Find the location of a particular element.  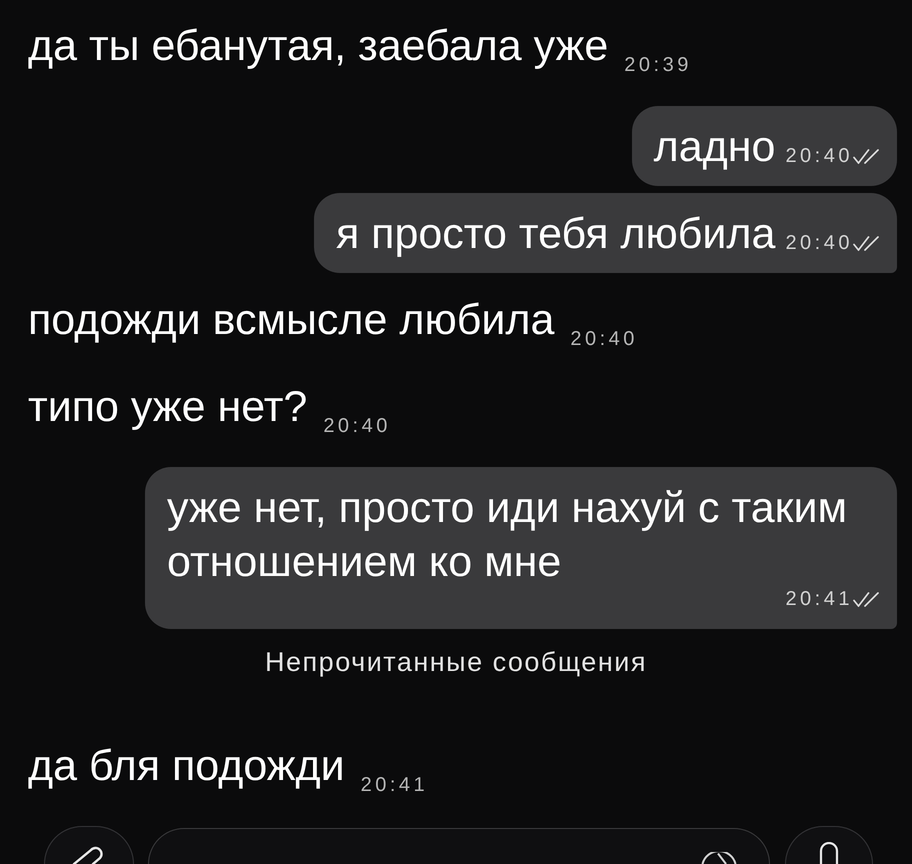

sticker-icon is located at coordinates (719, 858).